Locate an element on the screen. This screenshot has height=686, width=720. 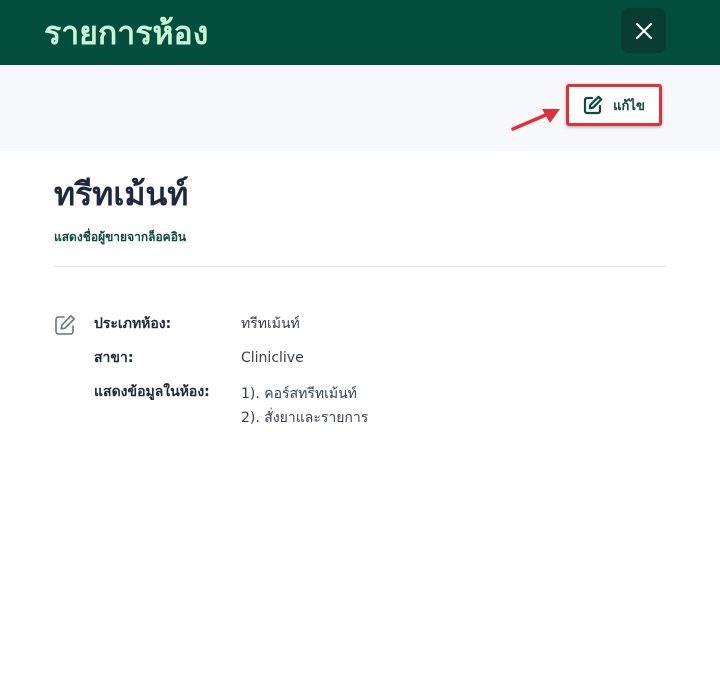
edit-button: แก้ไข is located at coordinates (614, 105).